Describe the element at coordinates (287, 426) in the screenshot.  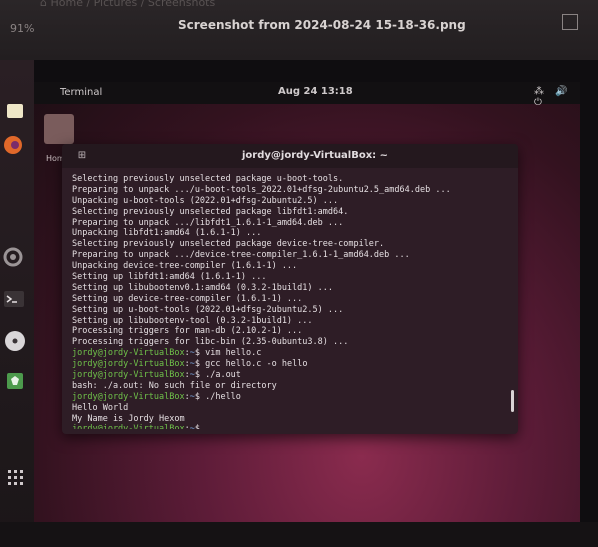
I see `terminal-command-line: jordy@jordy-VirtualBox:~$` at that location.